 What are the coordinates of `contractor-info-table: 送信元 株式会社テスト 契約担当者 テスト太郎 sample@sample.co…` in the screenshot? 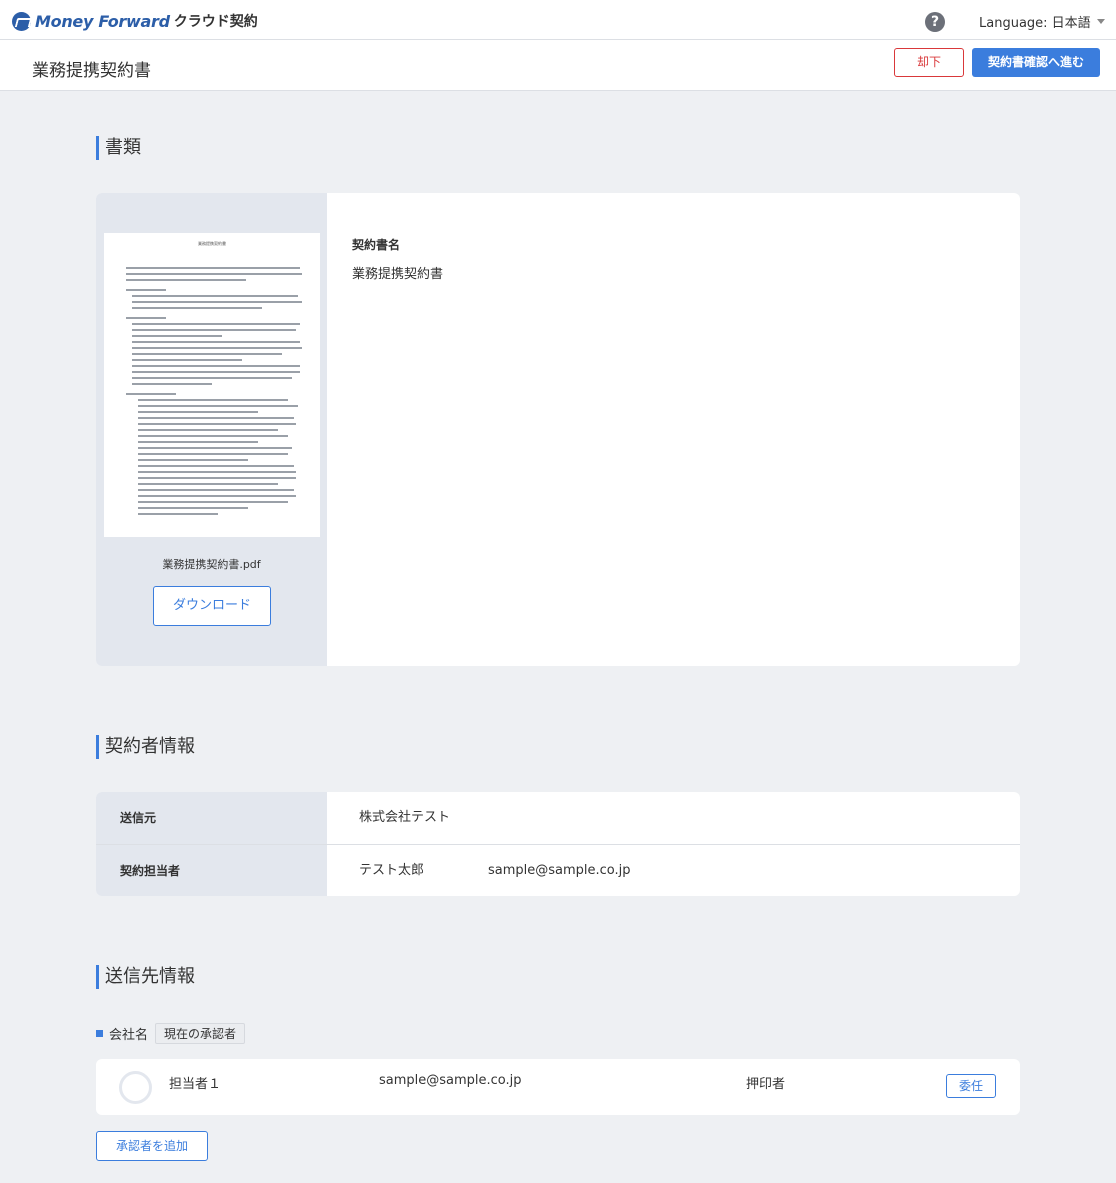 It's located at (558, 844).